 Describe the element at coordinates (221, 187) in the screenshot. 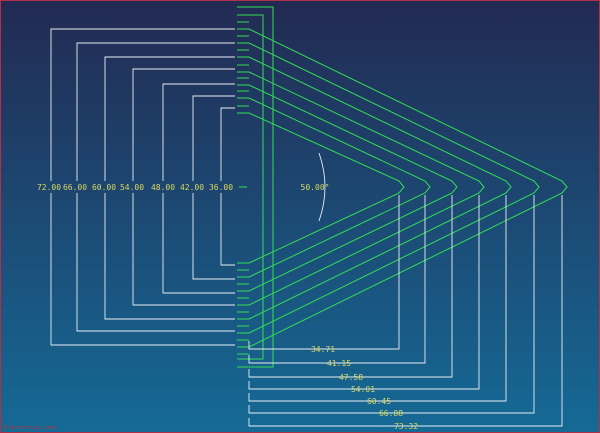

I see `offset-label: 36.00` at that location.